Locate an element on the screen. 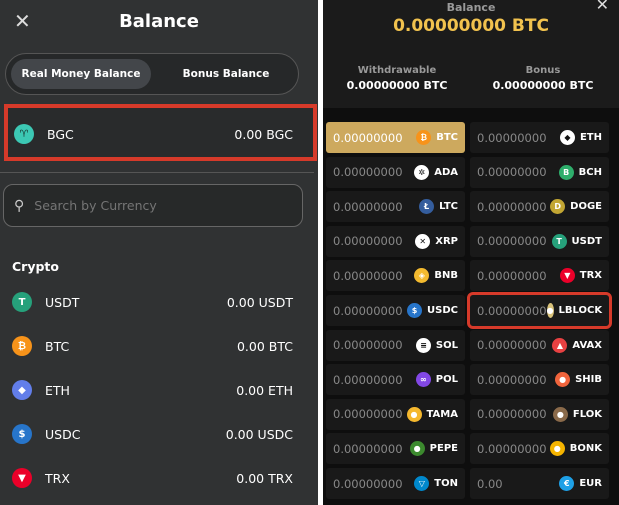 Image resolution: width=619 pixels, height=505 pixels. cell-symbol: ADA is located at coordinates (446, 172).